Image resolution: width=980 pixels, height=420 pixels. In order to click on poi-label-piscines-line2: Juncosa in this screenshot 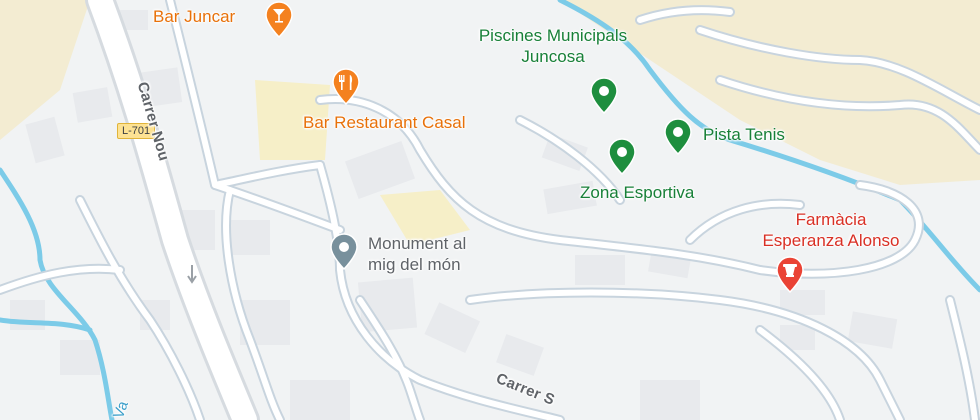, I will do `click(553, 57)`.